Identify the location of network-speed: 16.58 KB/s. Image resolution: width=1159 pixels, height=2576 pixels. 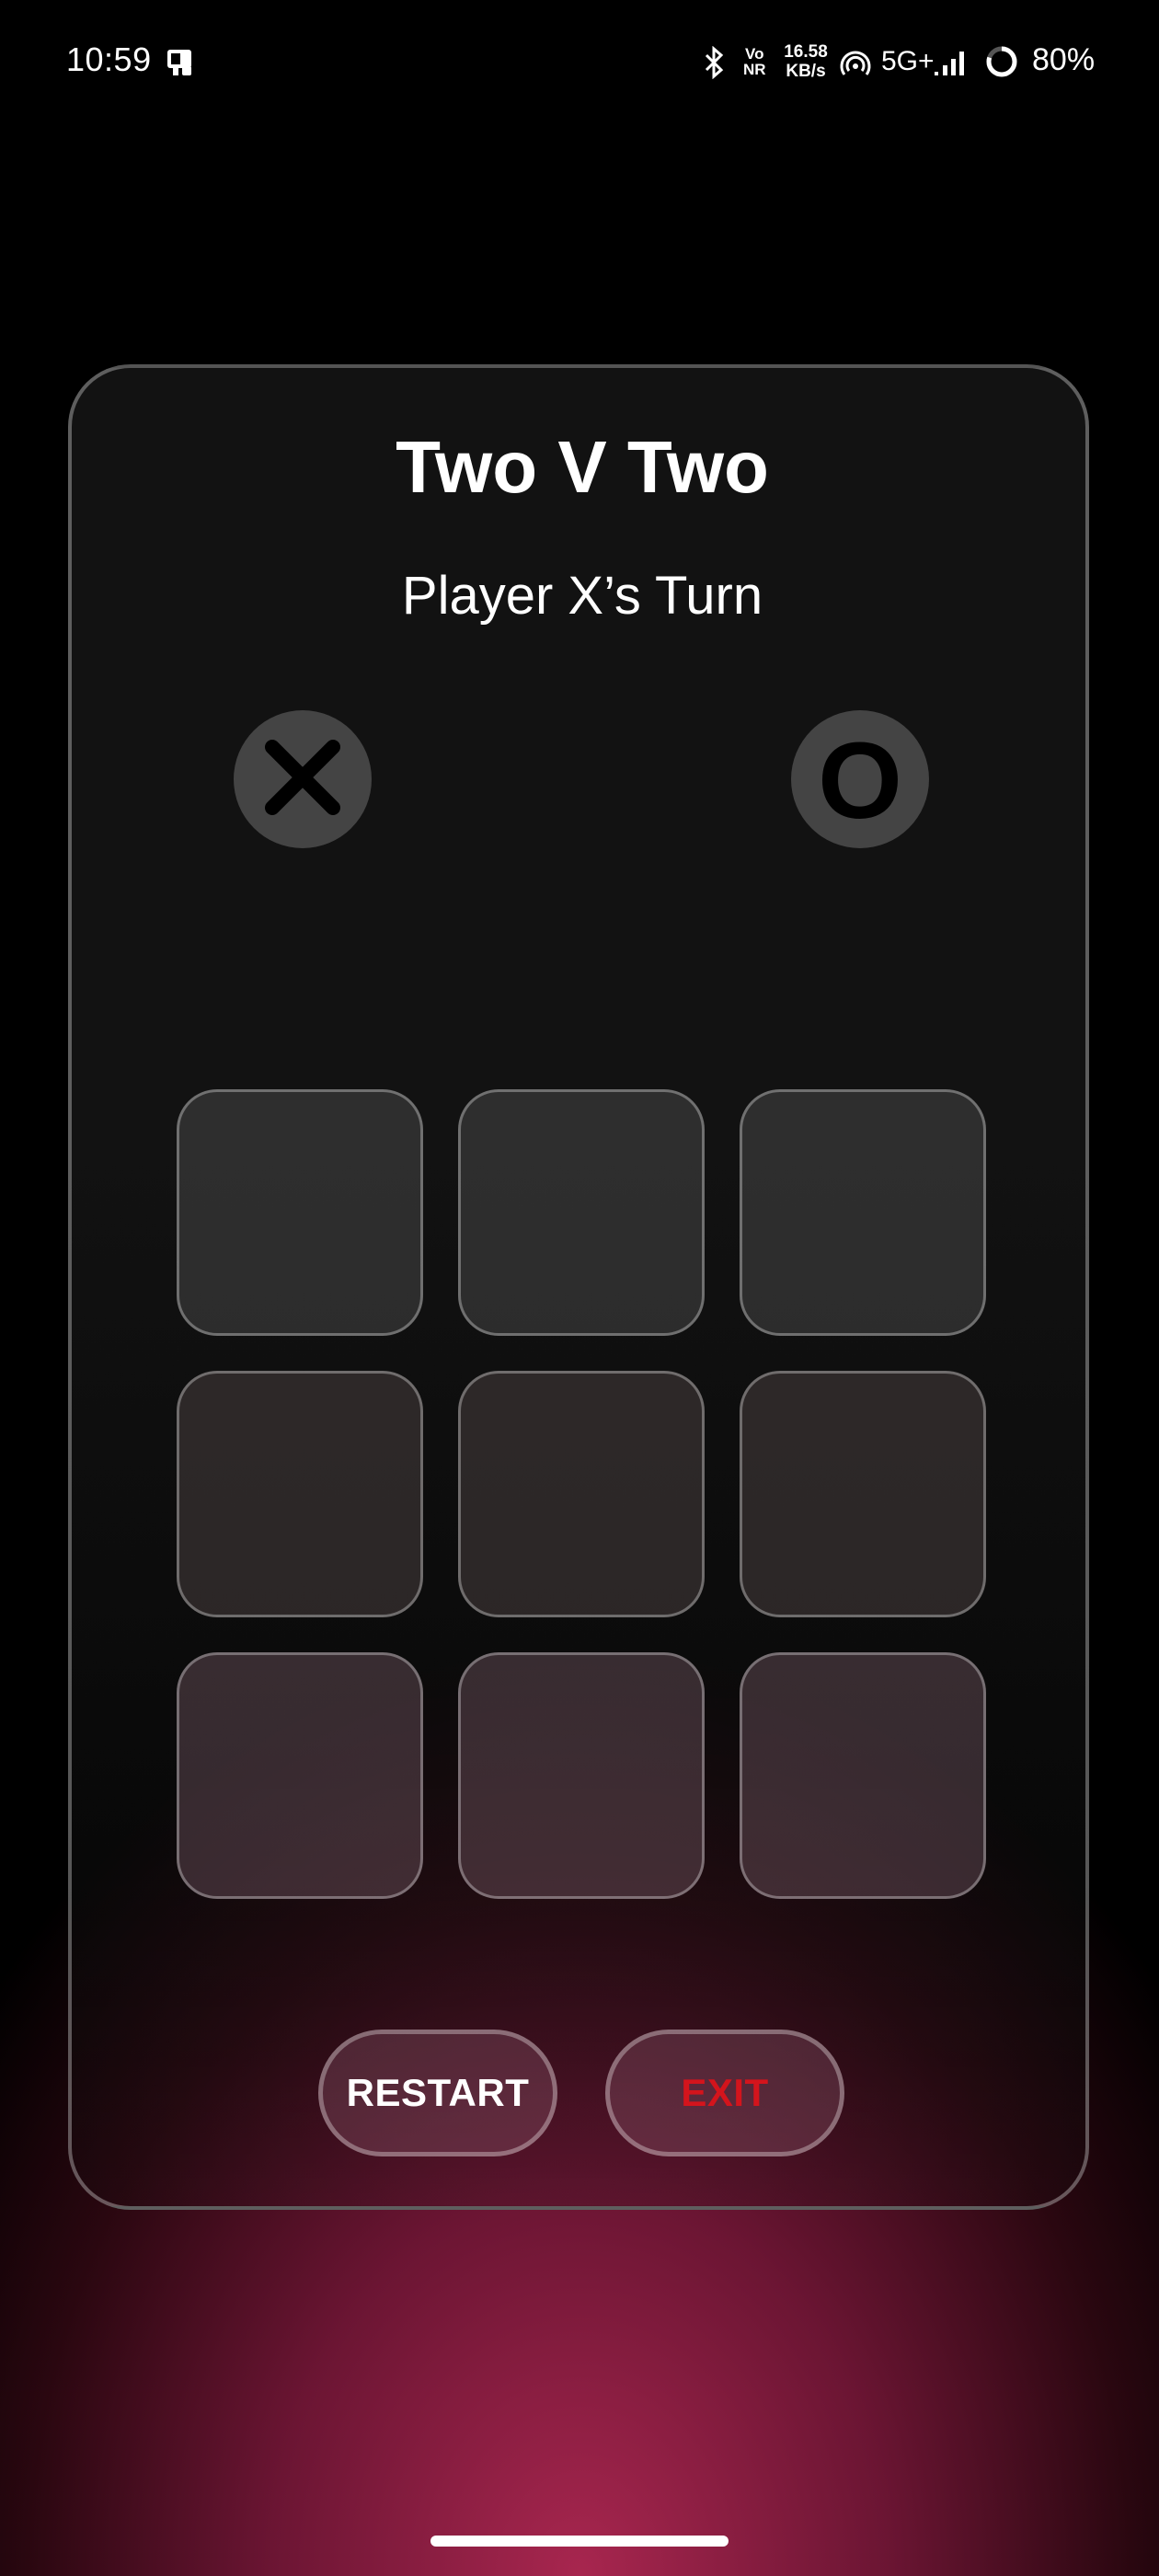
(806, 61).